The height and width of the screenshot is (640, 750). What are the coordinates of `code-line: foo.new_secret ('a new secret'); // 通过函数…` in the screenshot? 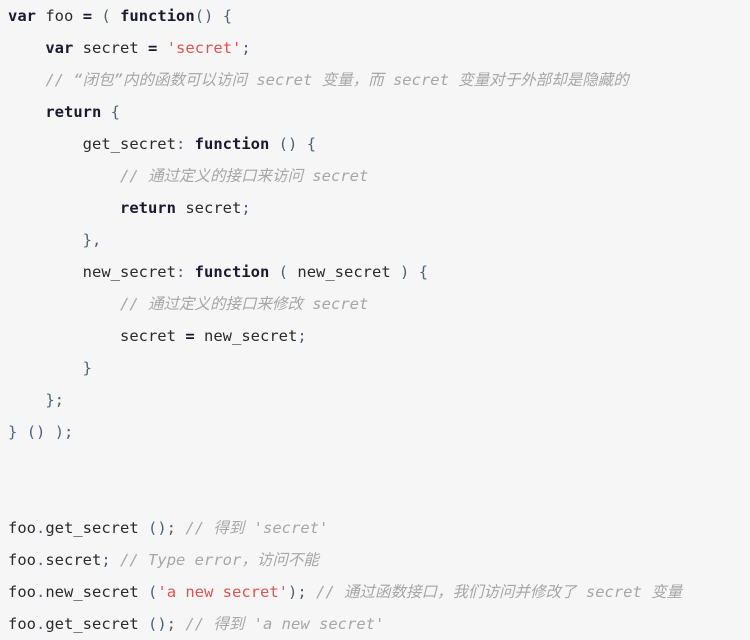 It's located at (379, 592).